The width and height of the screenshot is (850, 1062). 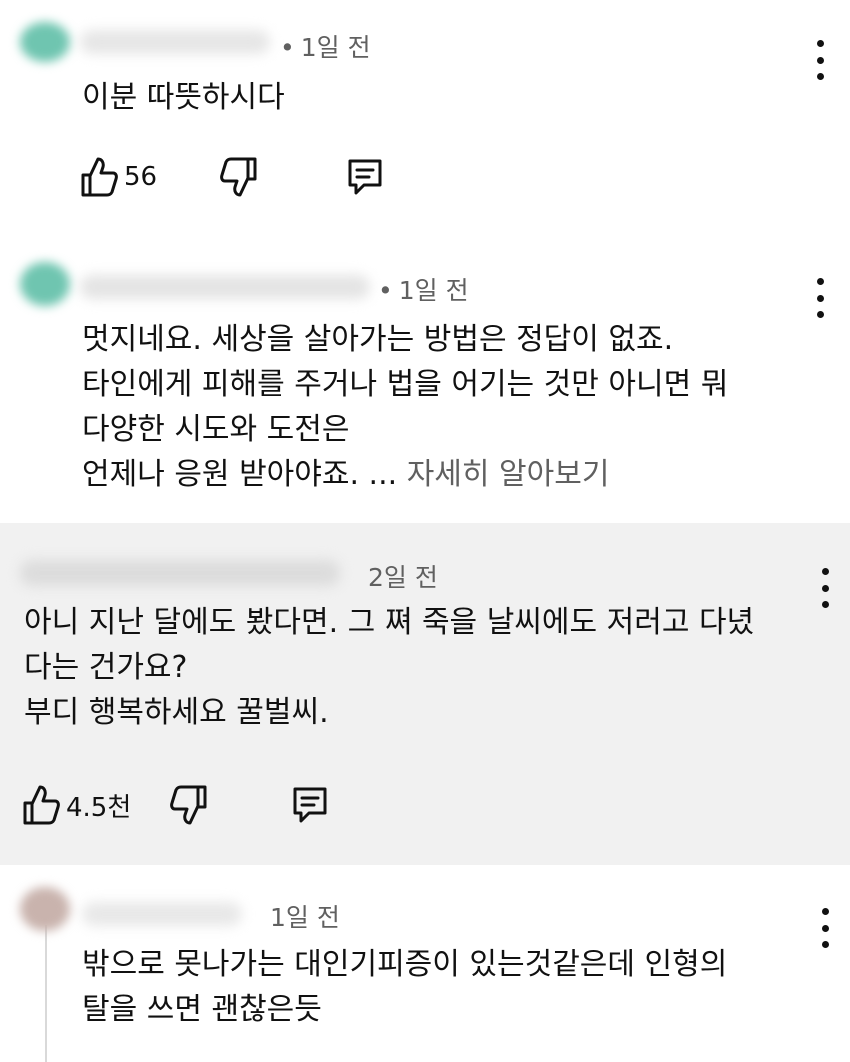 What do you see at coordinates (290, 178) in the screenshot?
I see `comment-actions: 56` at bounding box center [290, 178].